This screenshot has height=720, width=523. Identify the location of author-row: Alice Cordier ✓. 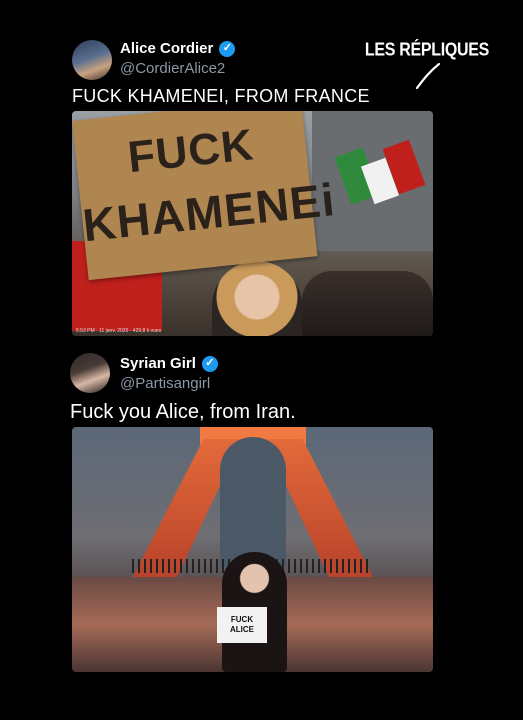
(178, 48).